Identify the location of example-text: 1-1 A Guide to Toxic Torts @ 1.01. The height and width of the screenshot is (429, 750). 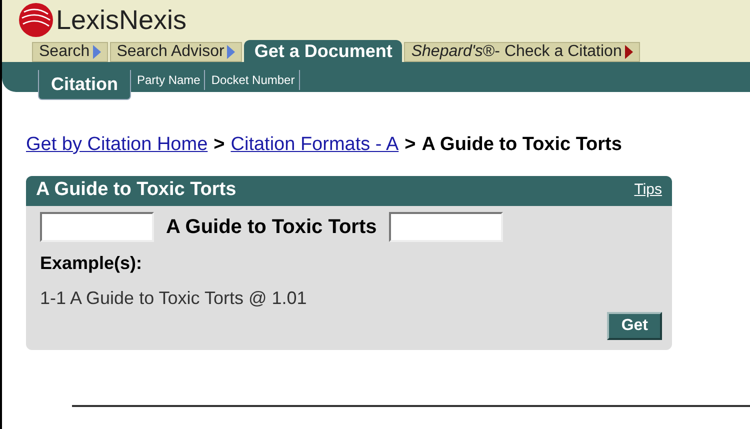
(173, 298).